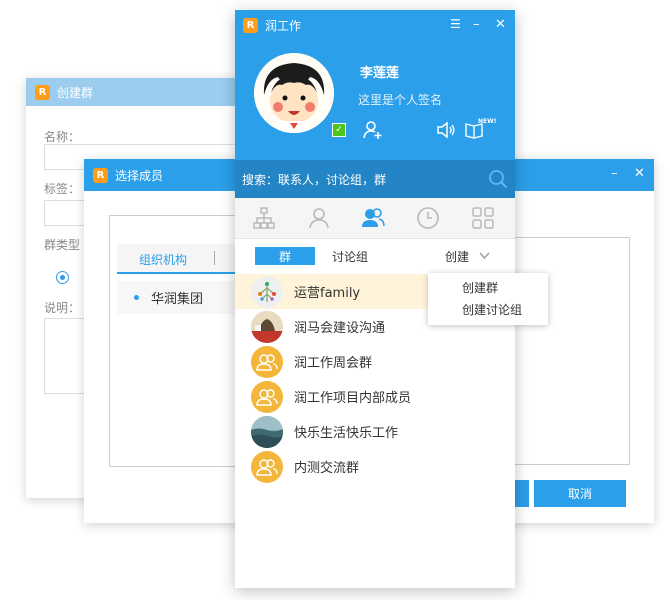 The image size is (670, 600). What do you see at coordinates (455, 24) in the screenshot?
I see `menu-icon: ☰` at bounding box center [455, 24].